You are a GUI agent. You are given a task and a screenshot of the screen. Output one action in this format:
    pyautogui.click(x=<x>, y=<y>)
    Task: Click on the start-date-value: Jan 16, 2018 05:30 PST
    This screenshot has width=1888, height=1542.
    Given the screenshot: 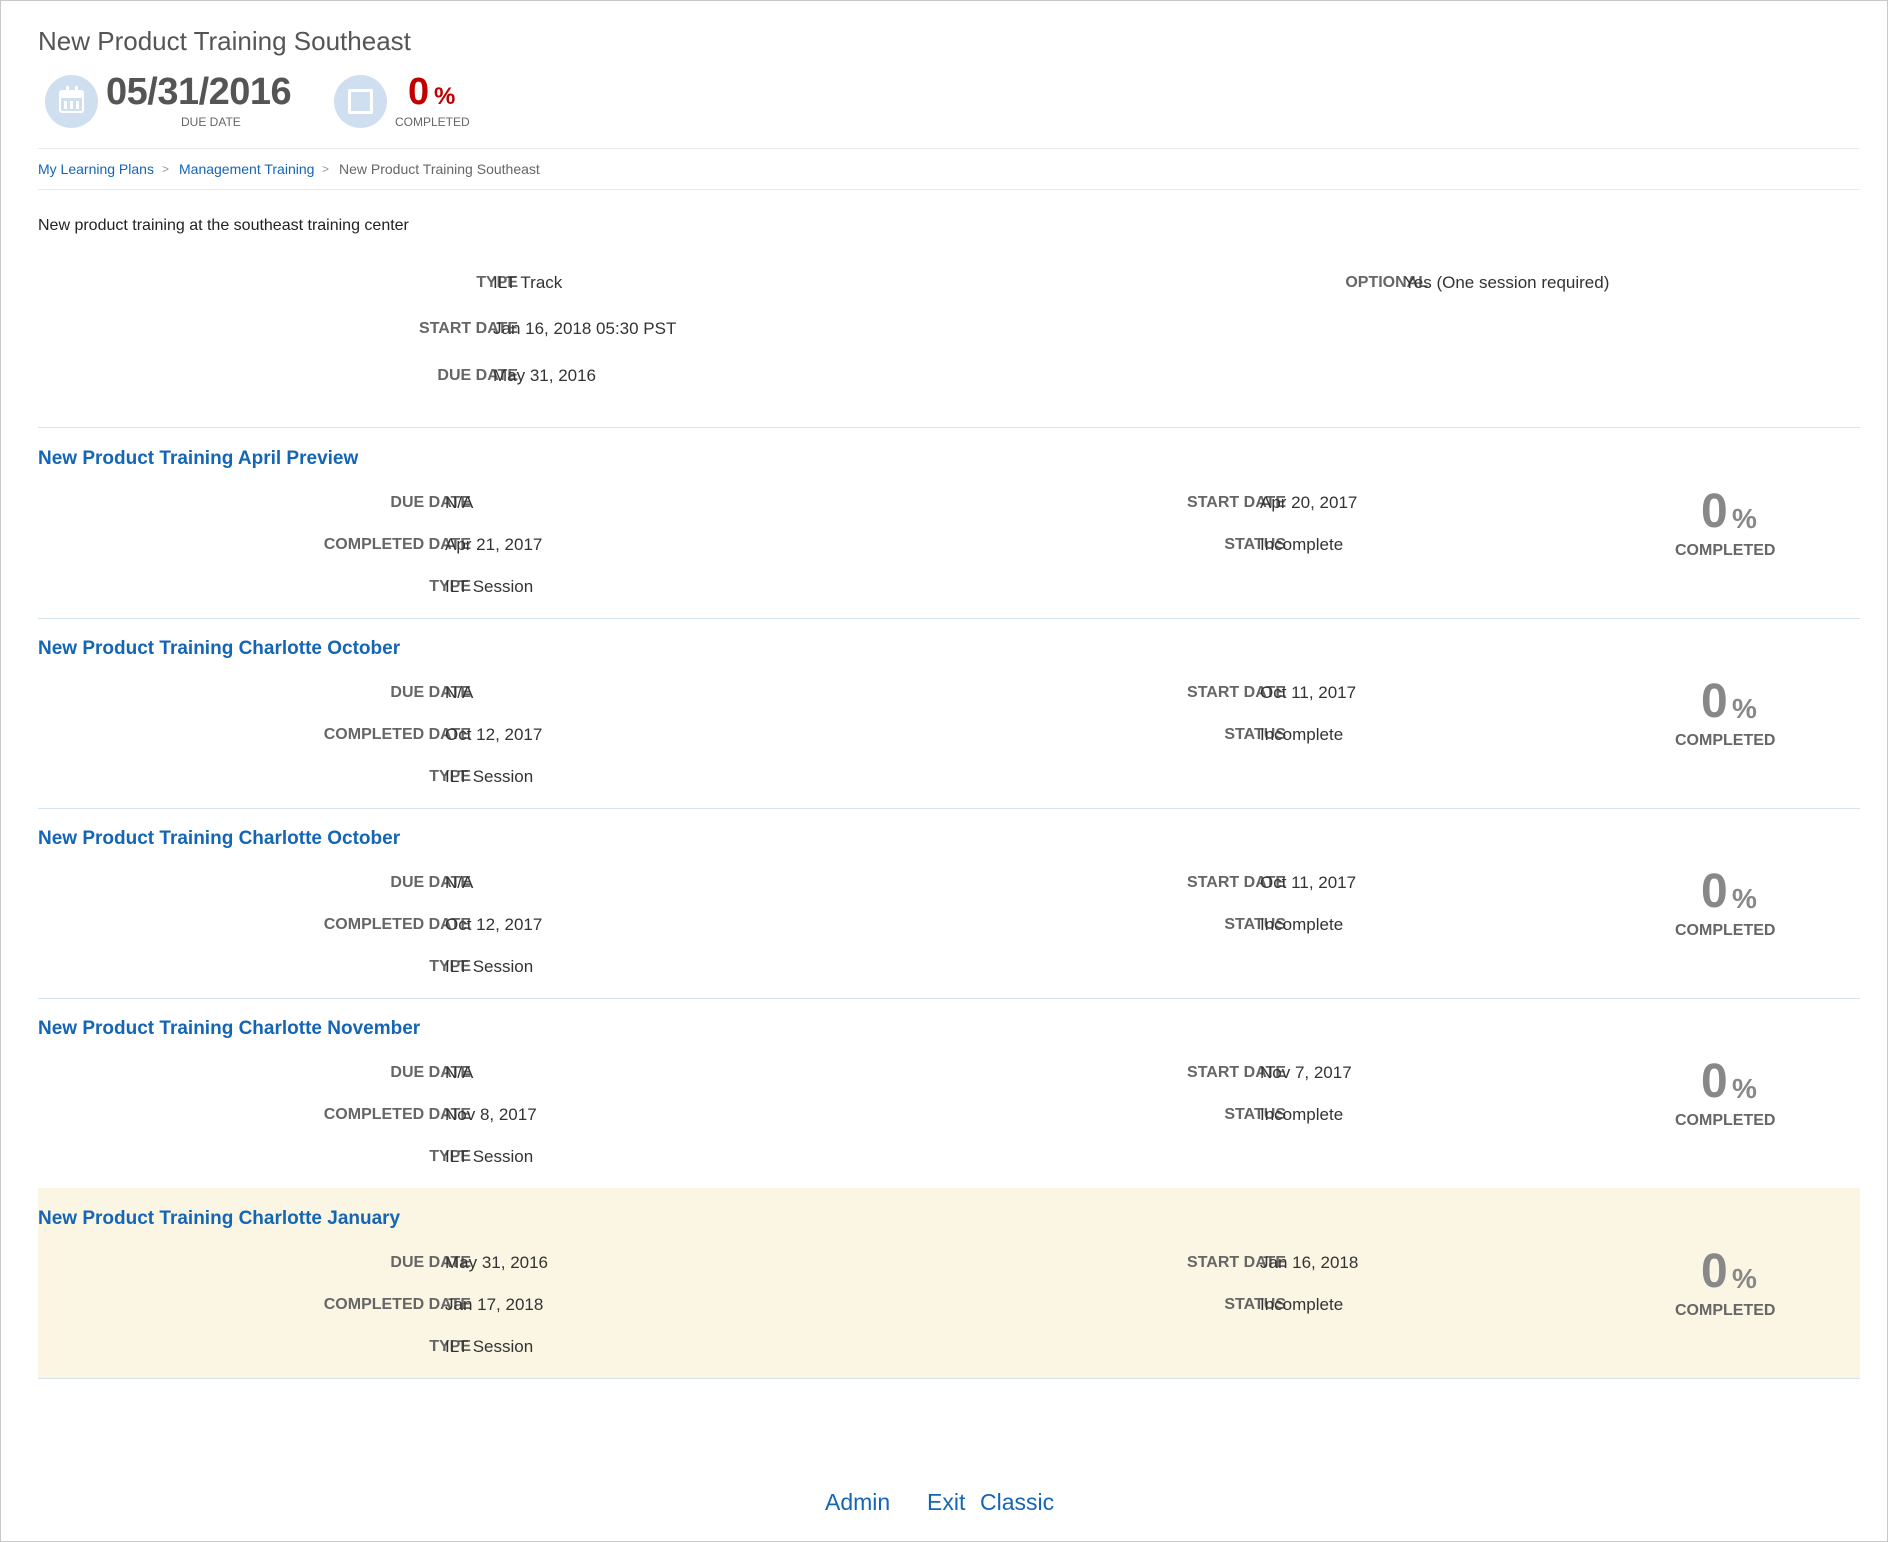 What is the action you would take?
    pyautogui.click(x=585, y=328)
    